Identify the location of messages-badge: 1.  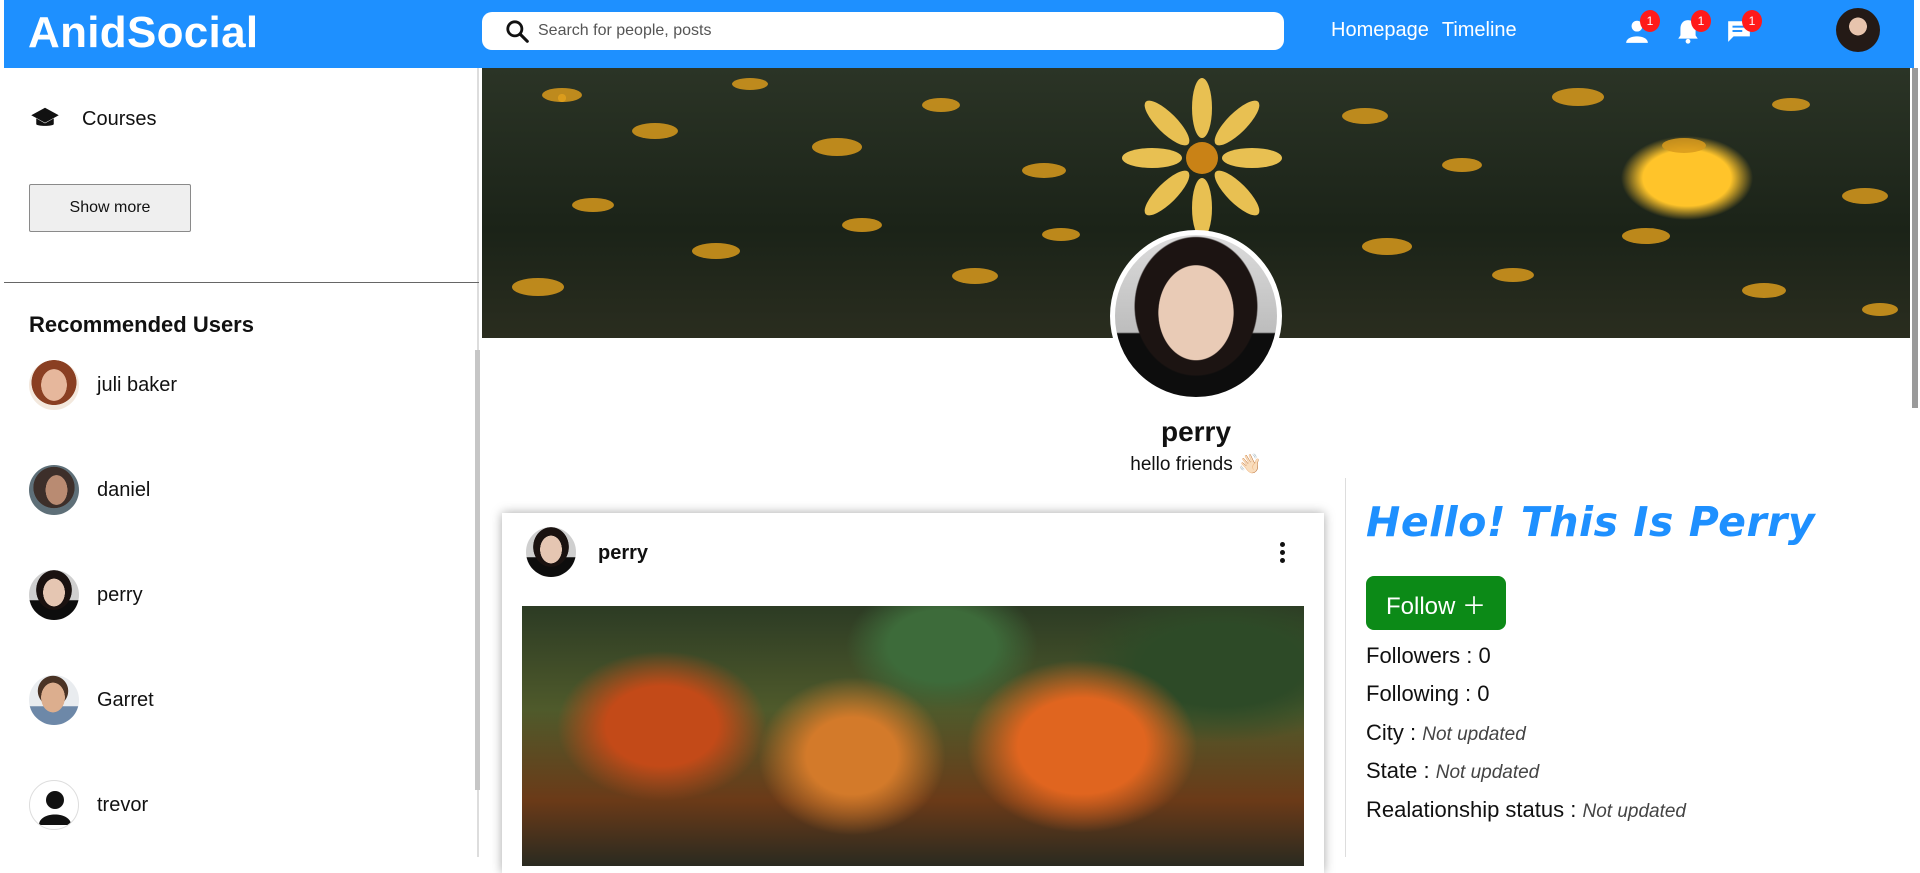
(1752, 21).